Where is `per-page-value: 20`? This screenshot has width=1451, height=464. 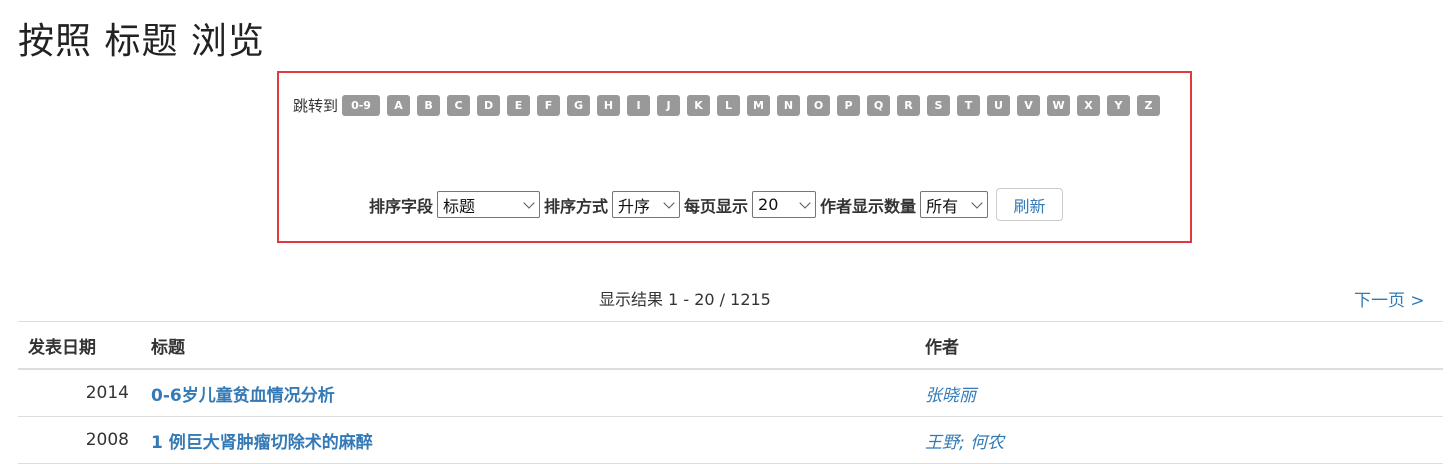
per-page-value: 20 is located at coordinates (768, 204).